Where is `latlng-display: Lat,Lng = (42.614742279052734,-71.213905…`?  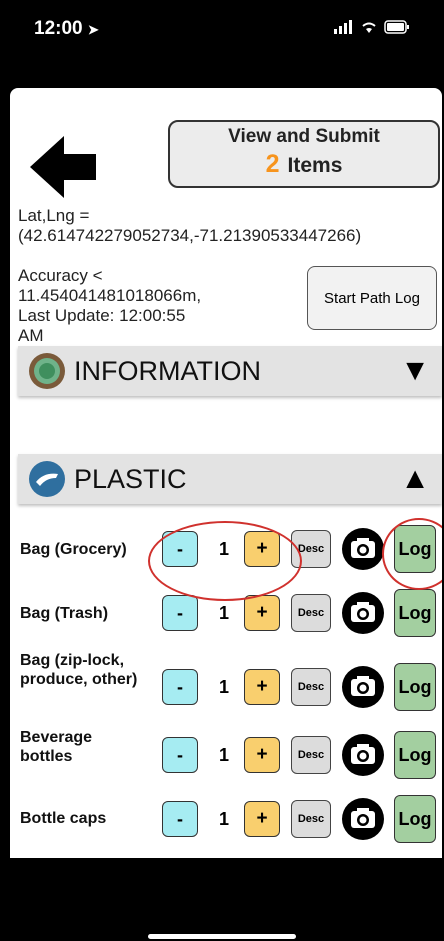 latlng-display: Lat,Lng = (42.614742279052734,-71.213905… is located at coordinates (189, 226).